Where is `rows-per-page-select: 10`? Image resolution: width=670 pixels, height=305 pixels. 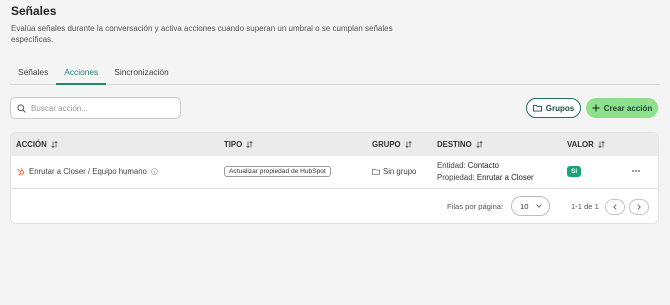 rows-per-page-select: 10 is located at coordinates (530, 206).